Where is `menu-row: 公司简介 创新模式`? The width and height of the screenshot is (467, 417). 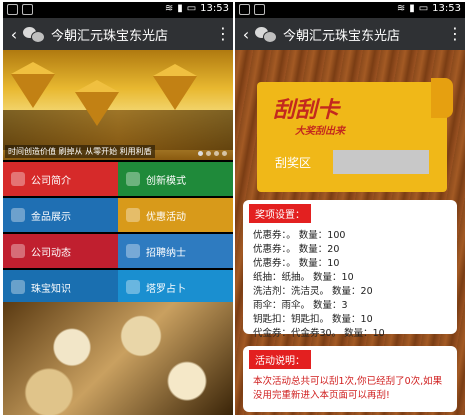 menu-row: 公司简介 创新模式 is located at coordinates (118, 179).